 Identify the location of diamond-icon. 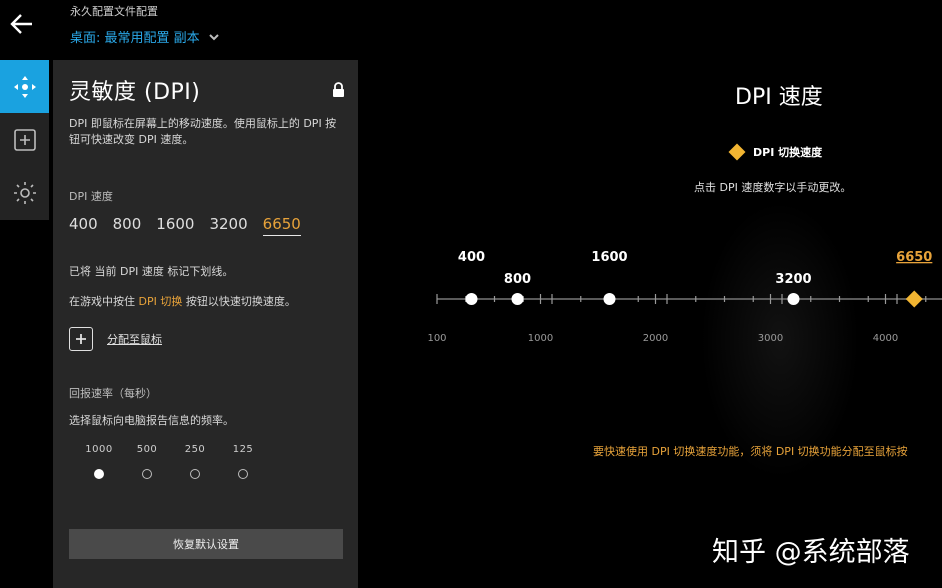
(737, 152).